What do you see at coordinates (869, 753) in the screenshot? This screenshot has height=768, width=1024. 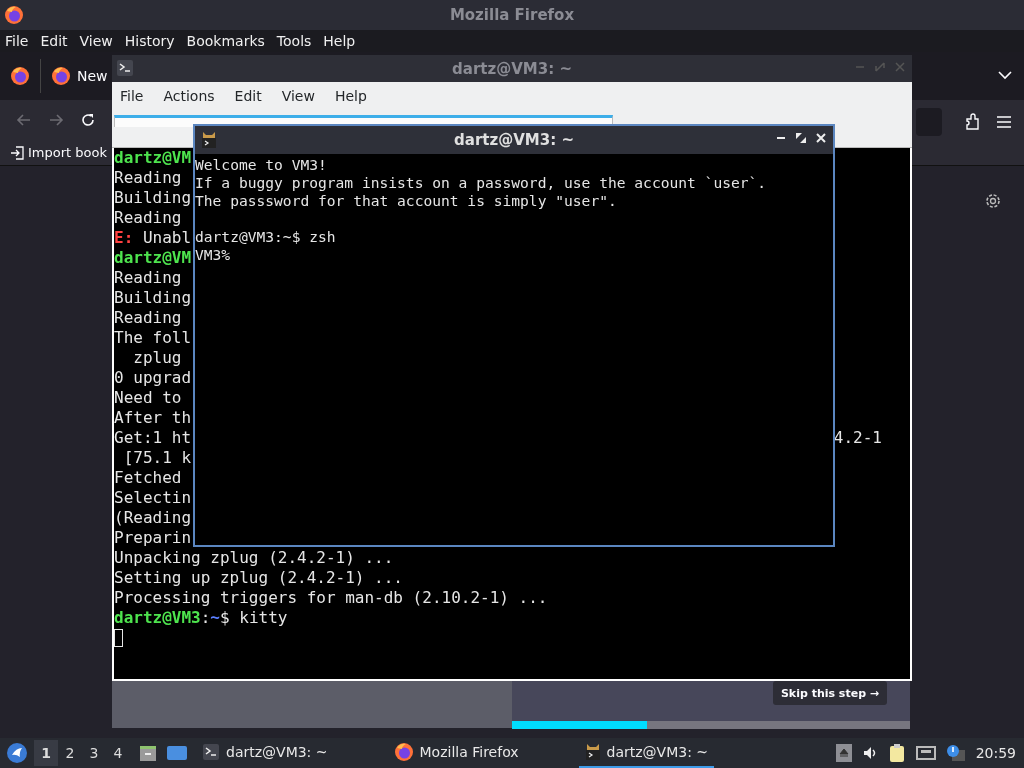 I see `speaker-icon` at bounding box center [869, 753].